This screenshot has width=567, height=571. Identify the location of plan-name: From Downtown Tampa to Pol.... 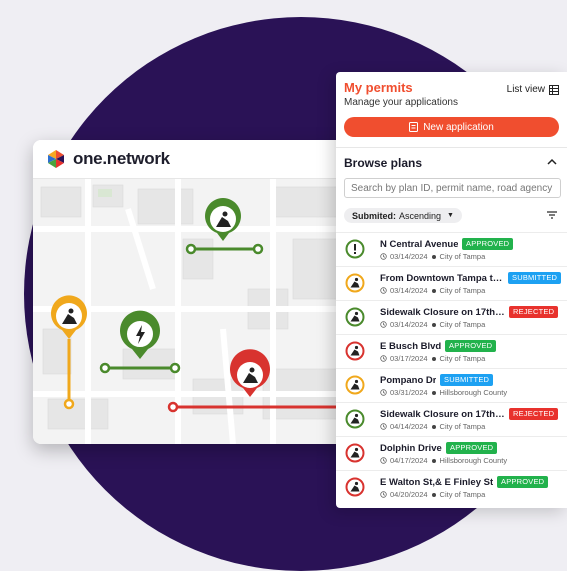
(442, 278).